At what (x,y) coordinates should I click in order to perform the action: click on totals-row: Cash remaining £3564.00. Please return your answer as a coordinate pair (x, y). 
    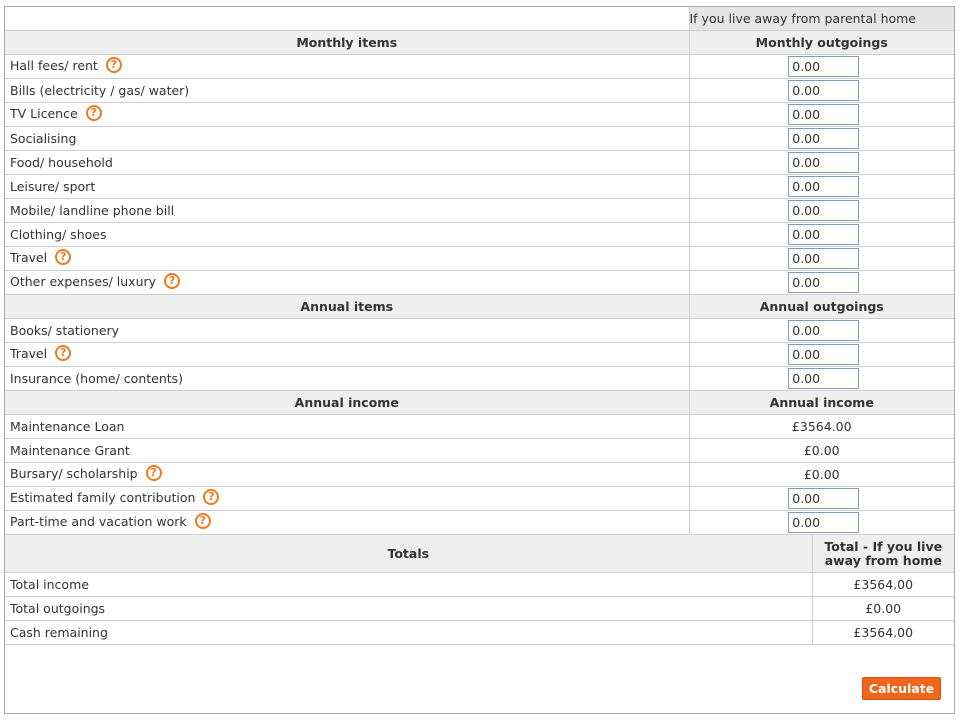
    Looking at the image, I should click on (479, 632).